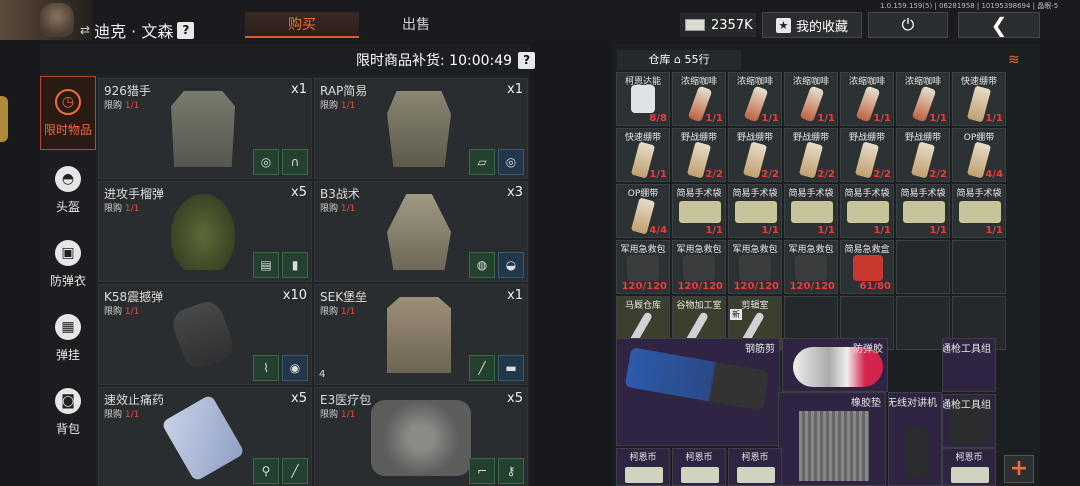 This screenshot has height=486, width=1080. I want to click on limit-prefix: 限购, so click(329, 312).